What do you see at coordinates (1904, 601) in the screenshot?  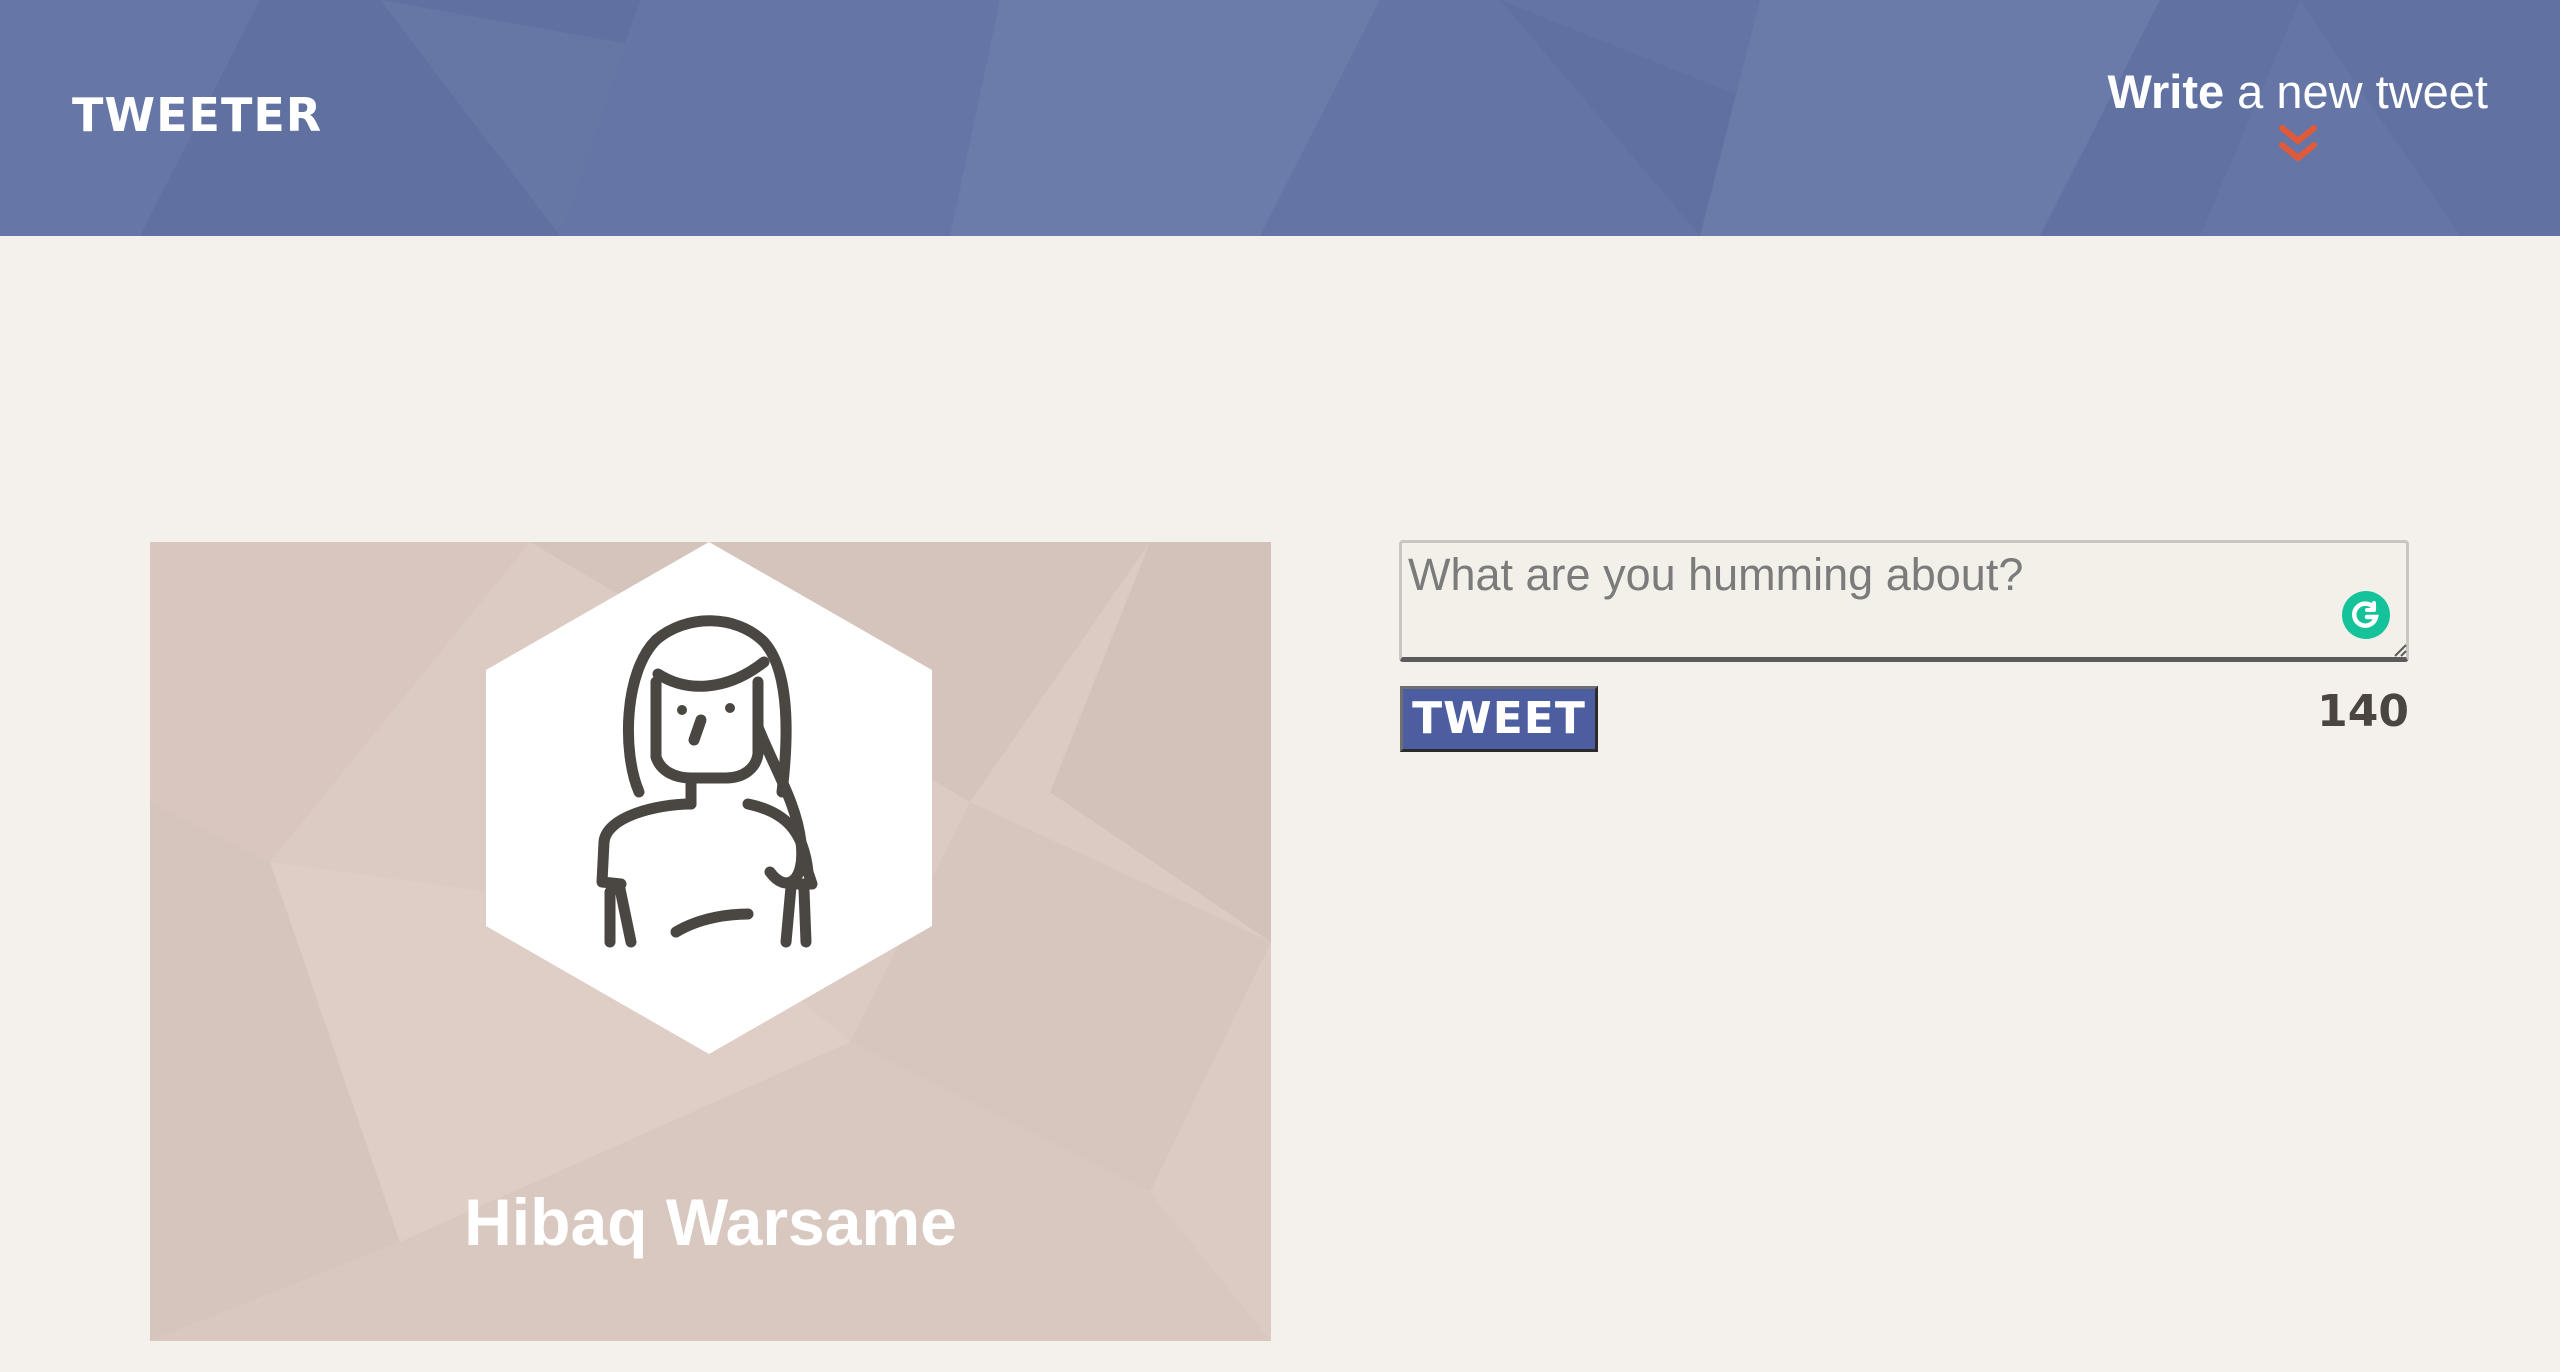 I see `tweet-input` at bounding box center [1904, 601].